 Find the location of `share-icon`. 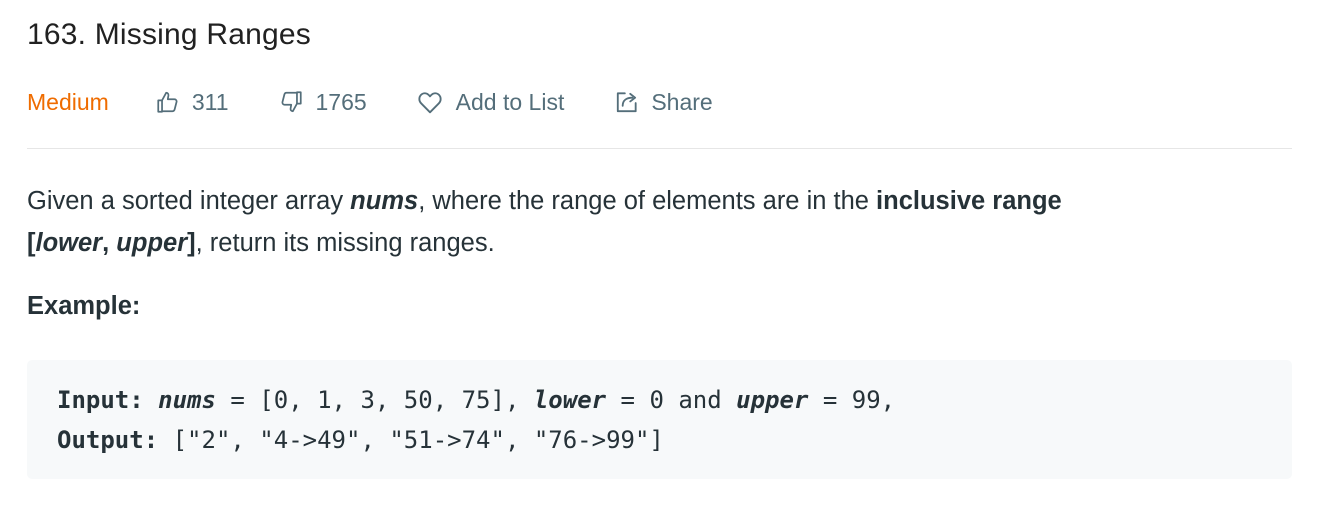

share-icon is located at coordinates (627, 102).